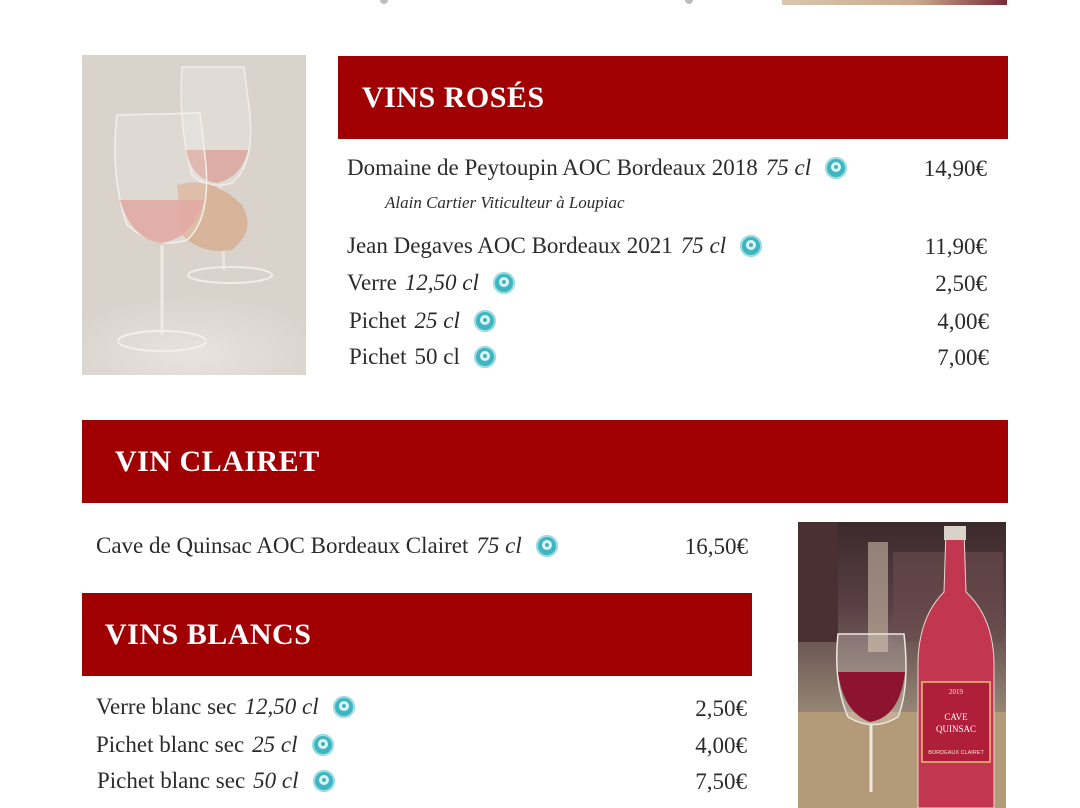 This screenshot has height=808, width=1080. I want to click on menu-item: Pichet blanc sec 25 cl, so click(215, 745).